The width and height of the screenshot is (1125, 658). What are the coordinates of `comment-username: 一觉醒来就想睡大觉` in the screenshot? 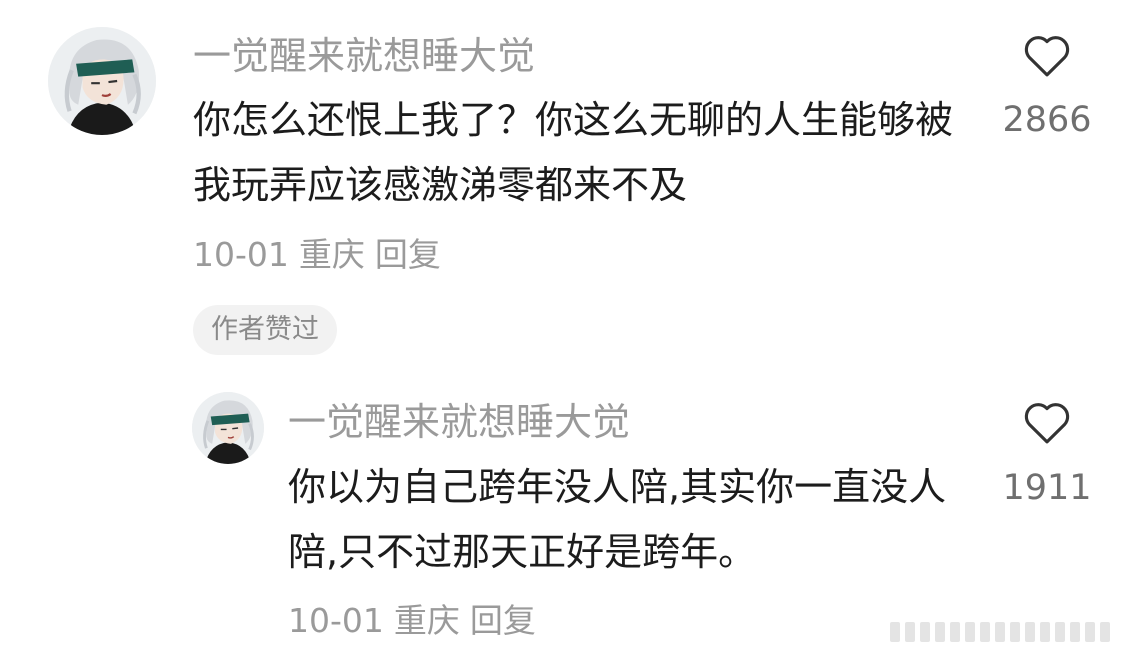 It's located at (364, 56).